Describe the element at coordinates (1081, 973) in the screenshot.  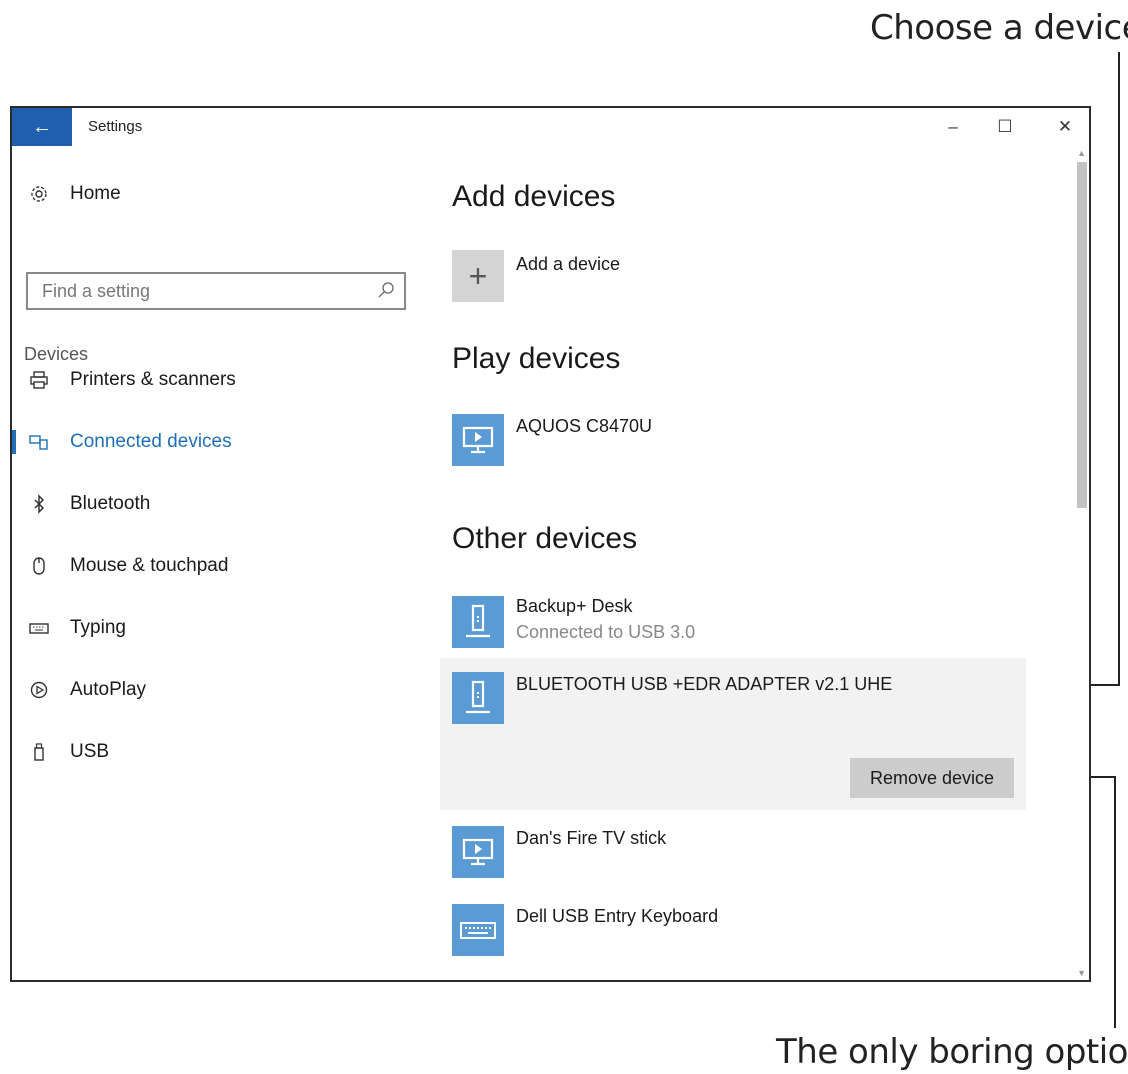
I see `scroll-down-arrow-icon: ▼` at that location.